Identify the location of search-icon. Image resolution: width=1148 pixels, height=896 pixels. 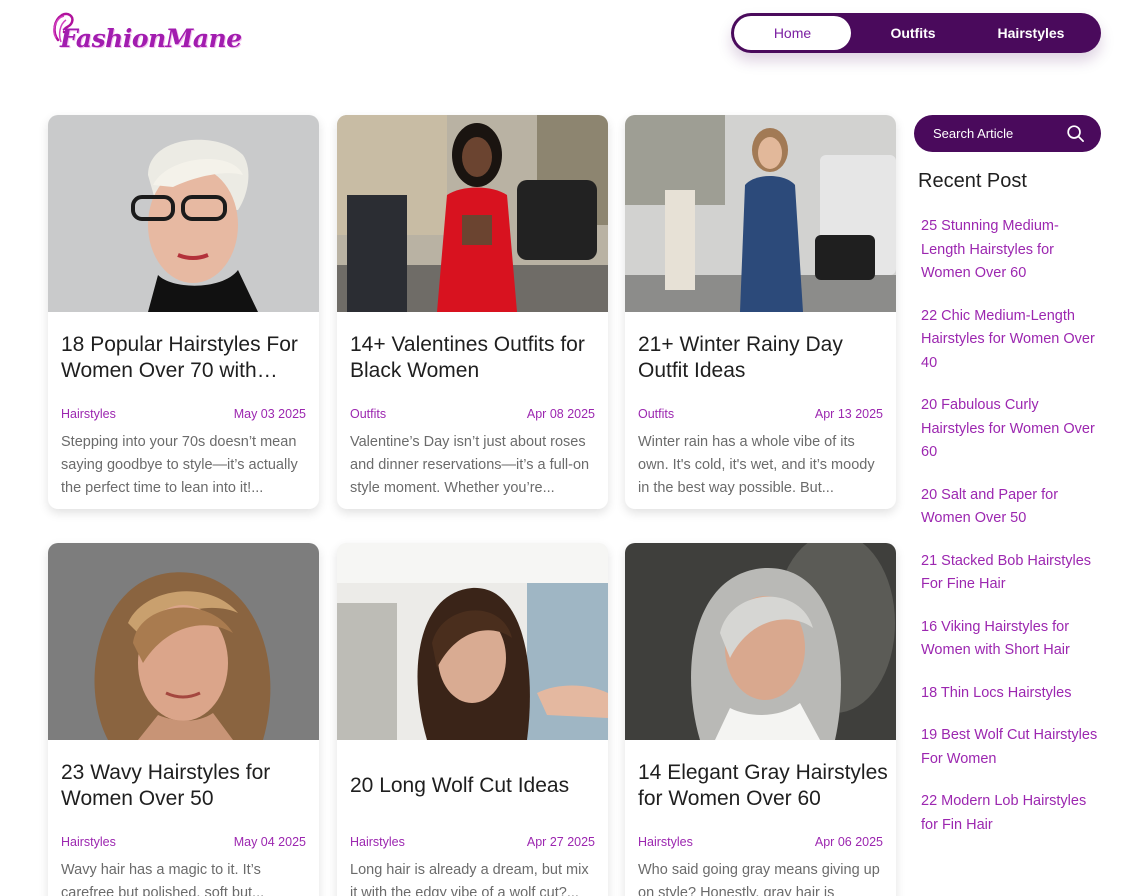
(1075, 133).